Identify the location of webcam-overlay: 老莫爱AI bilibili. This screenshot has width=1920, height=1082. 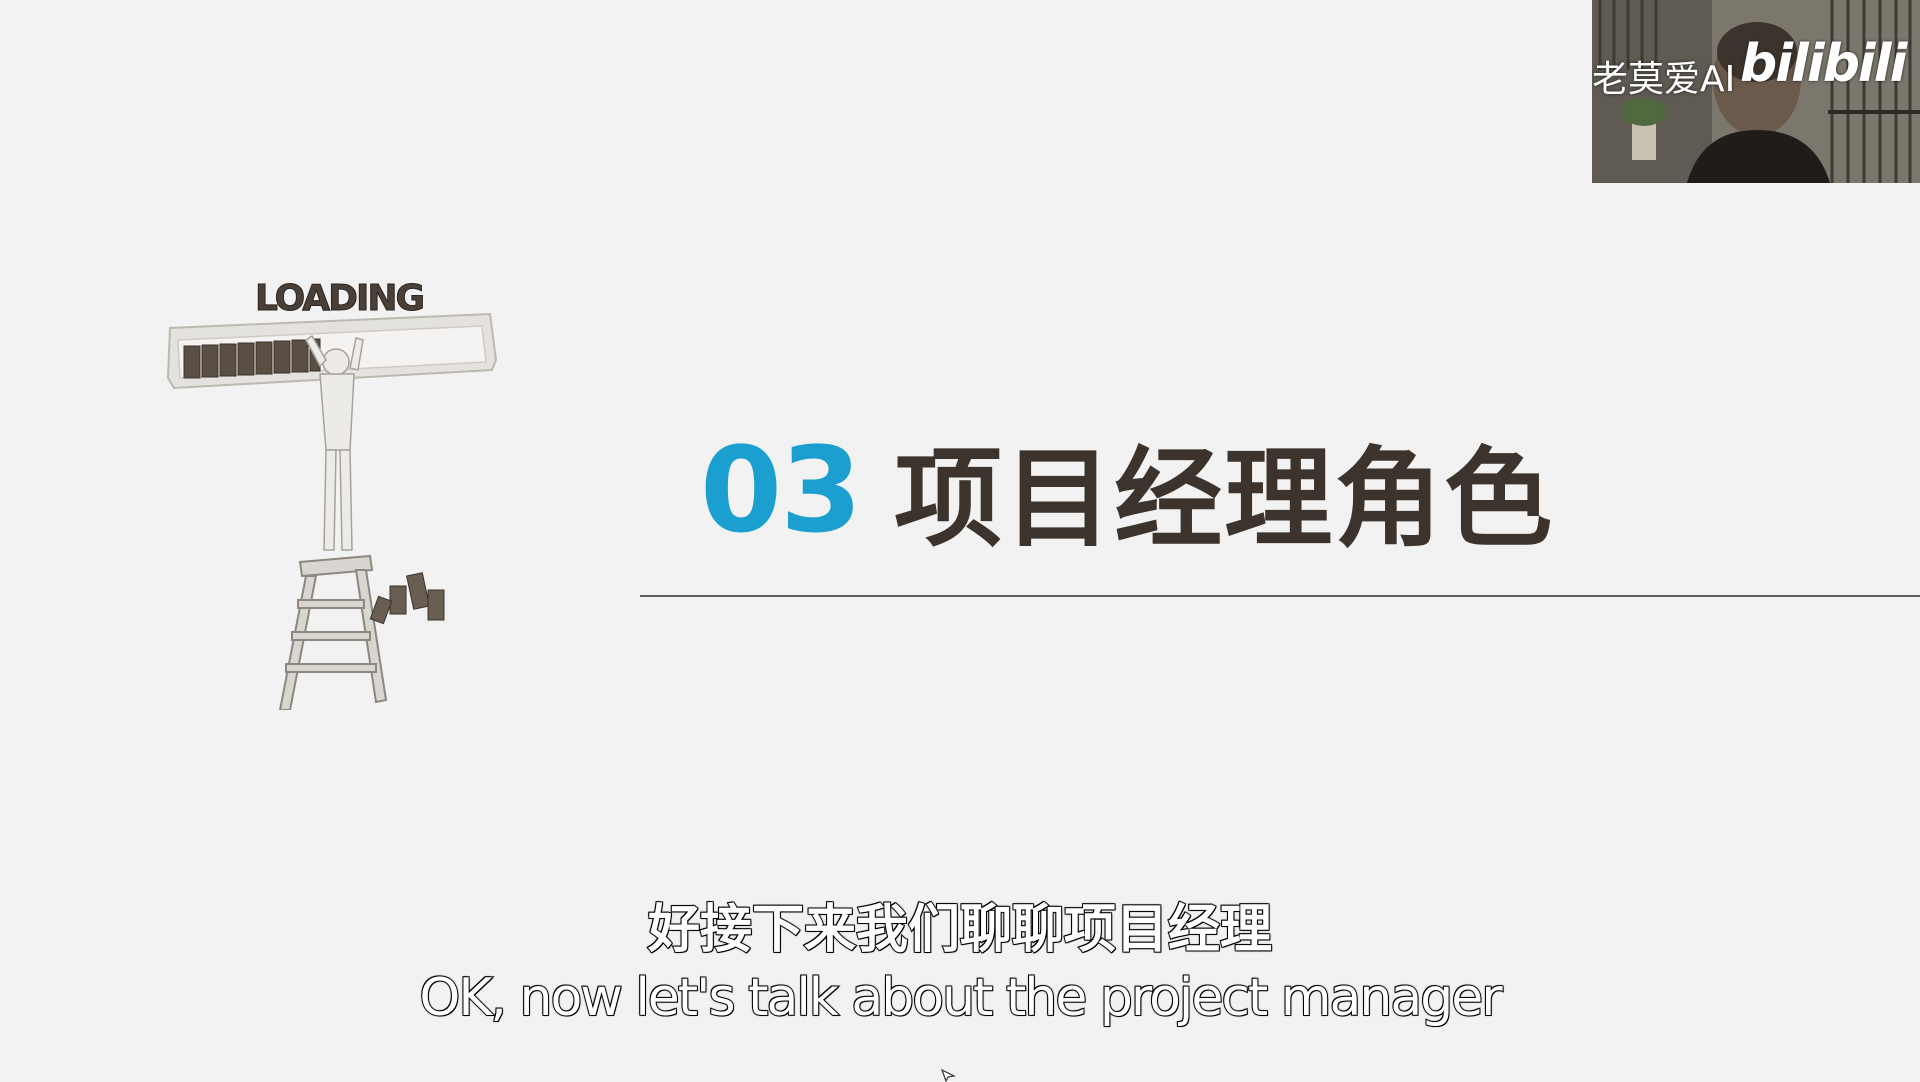
(1756, 91).